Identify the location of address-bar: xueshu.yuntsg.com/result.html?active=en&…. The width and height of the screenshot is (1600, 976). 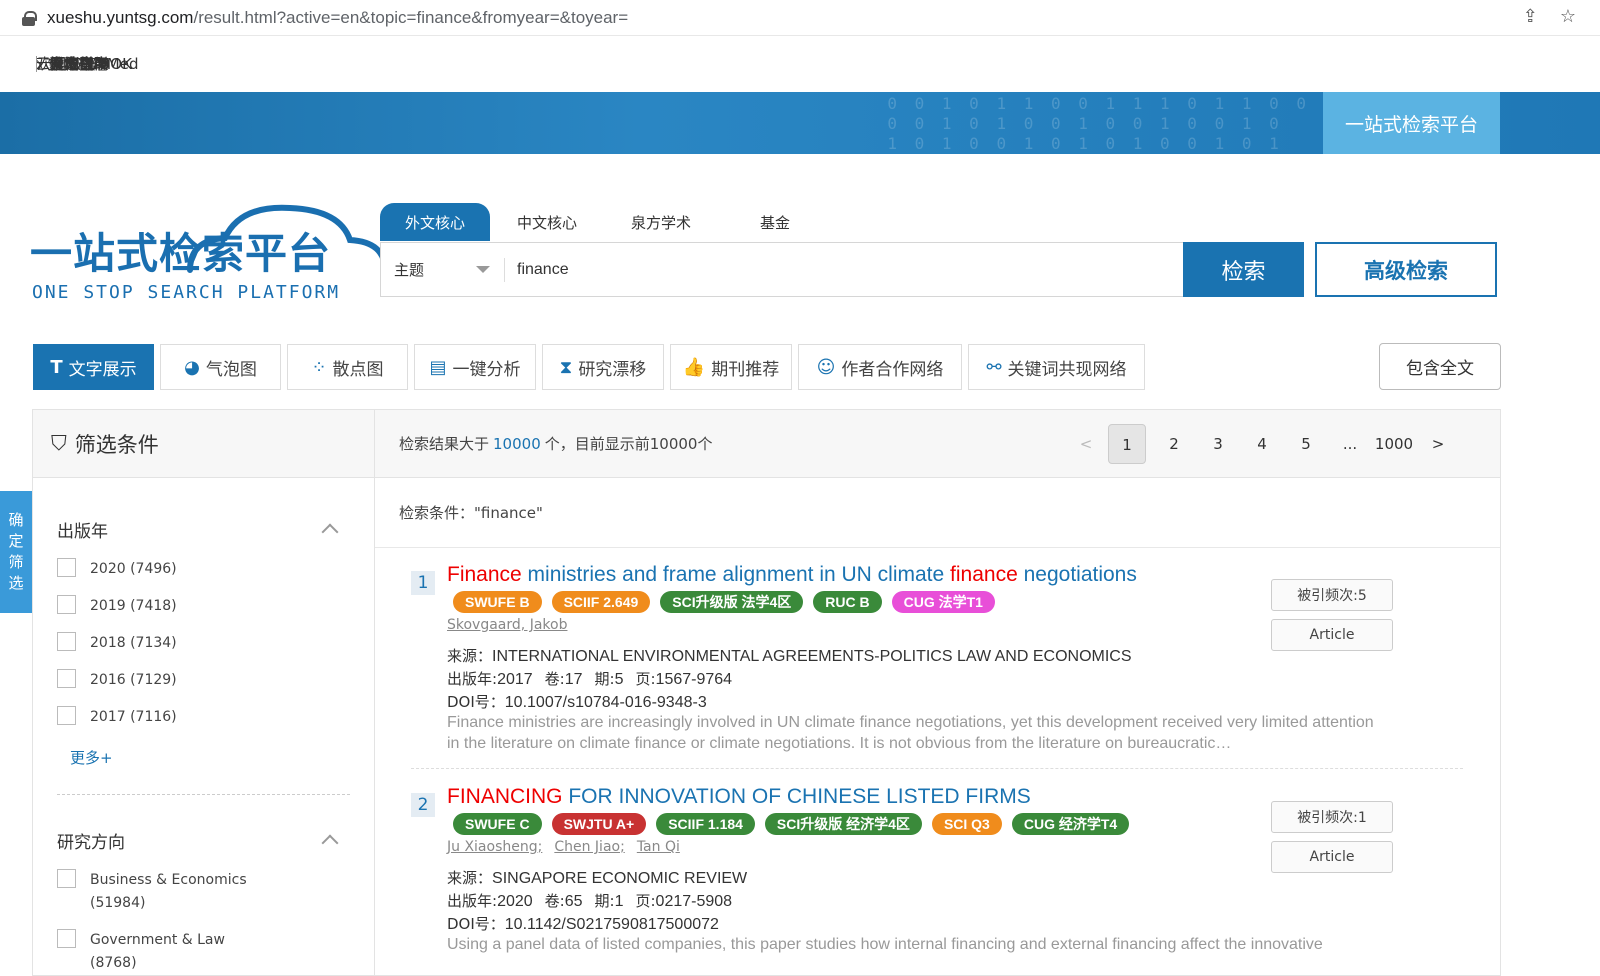
(800, 18).